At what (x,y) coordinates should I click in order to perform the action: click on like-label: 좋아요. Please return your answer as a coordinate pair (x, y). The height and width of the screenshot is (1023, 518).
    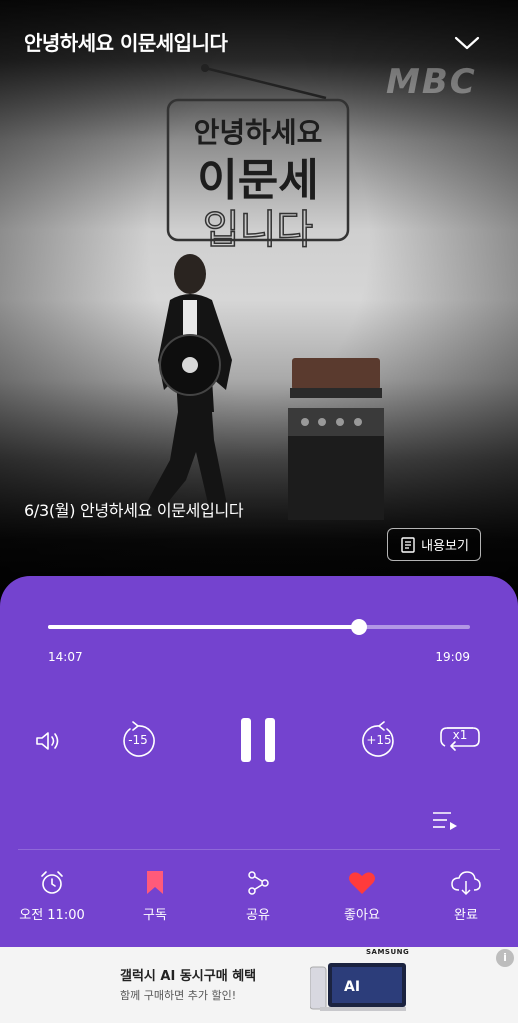
    Looking at the image, I should click on (362, 915).